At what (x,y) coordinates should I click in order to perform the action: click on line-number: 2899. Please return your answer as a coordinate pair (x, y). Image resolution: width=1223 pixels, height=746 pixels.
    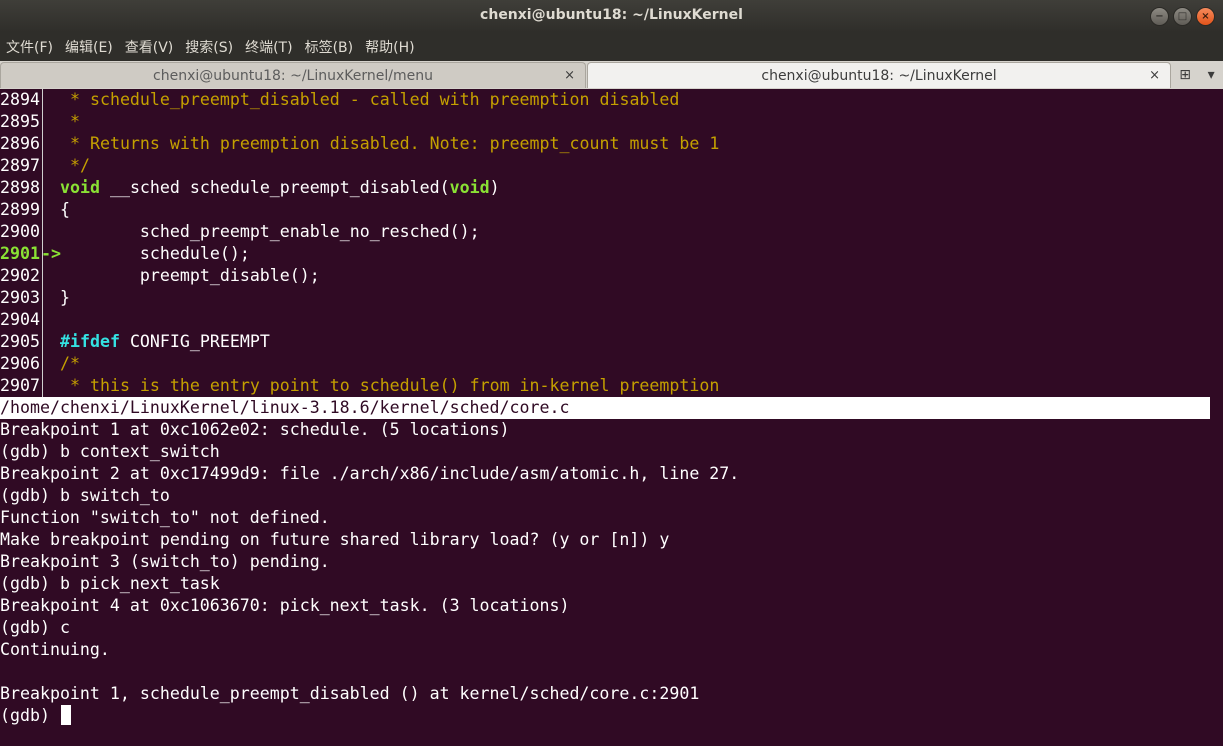
    Looking at the image, I should click on (20, 209).